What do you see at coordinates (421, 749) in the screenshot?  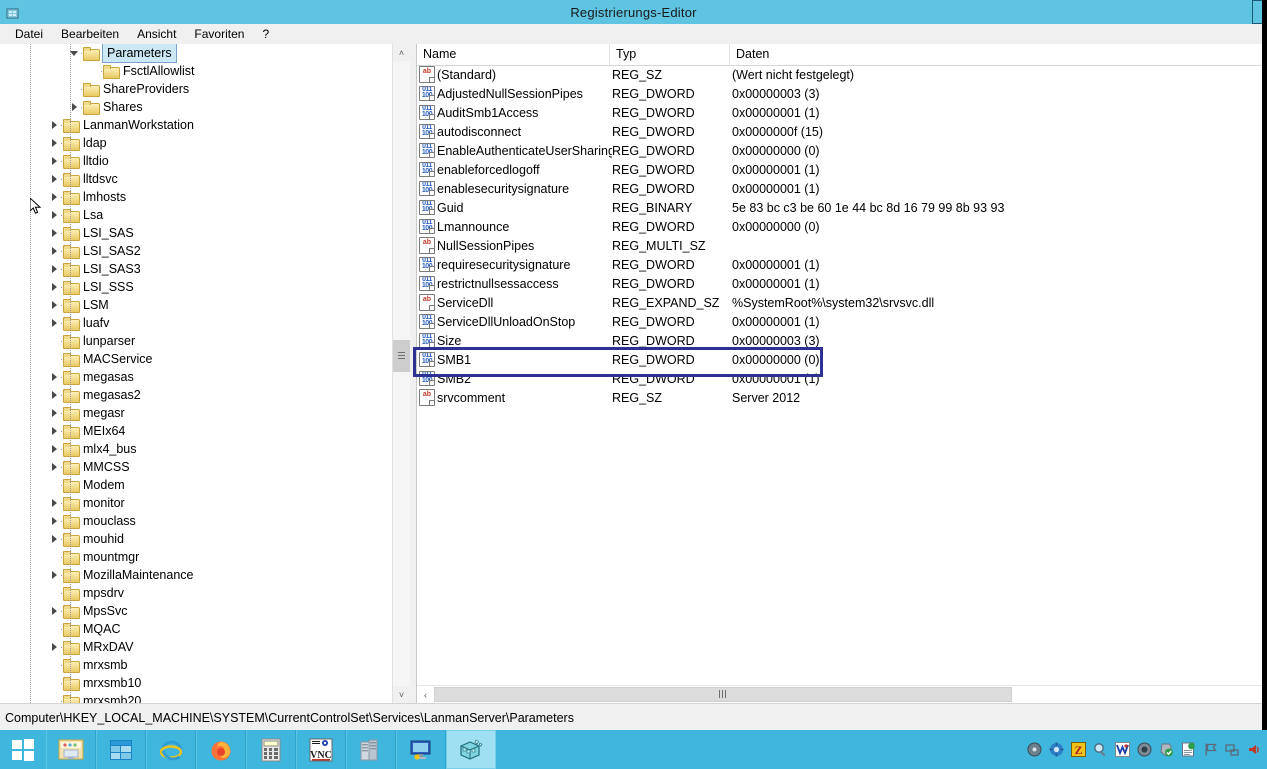 I see `taskbar-item-remote-desktop` at bounding box center [421, 749].